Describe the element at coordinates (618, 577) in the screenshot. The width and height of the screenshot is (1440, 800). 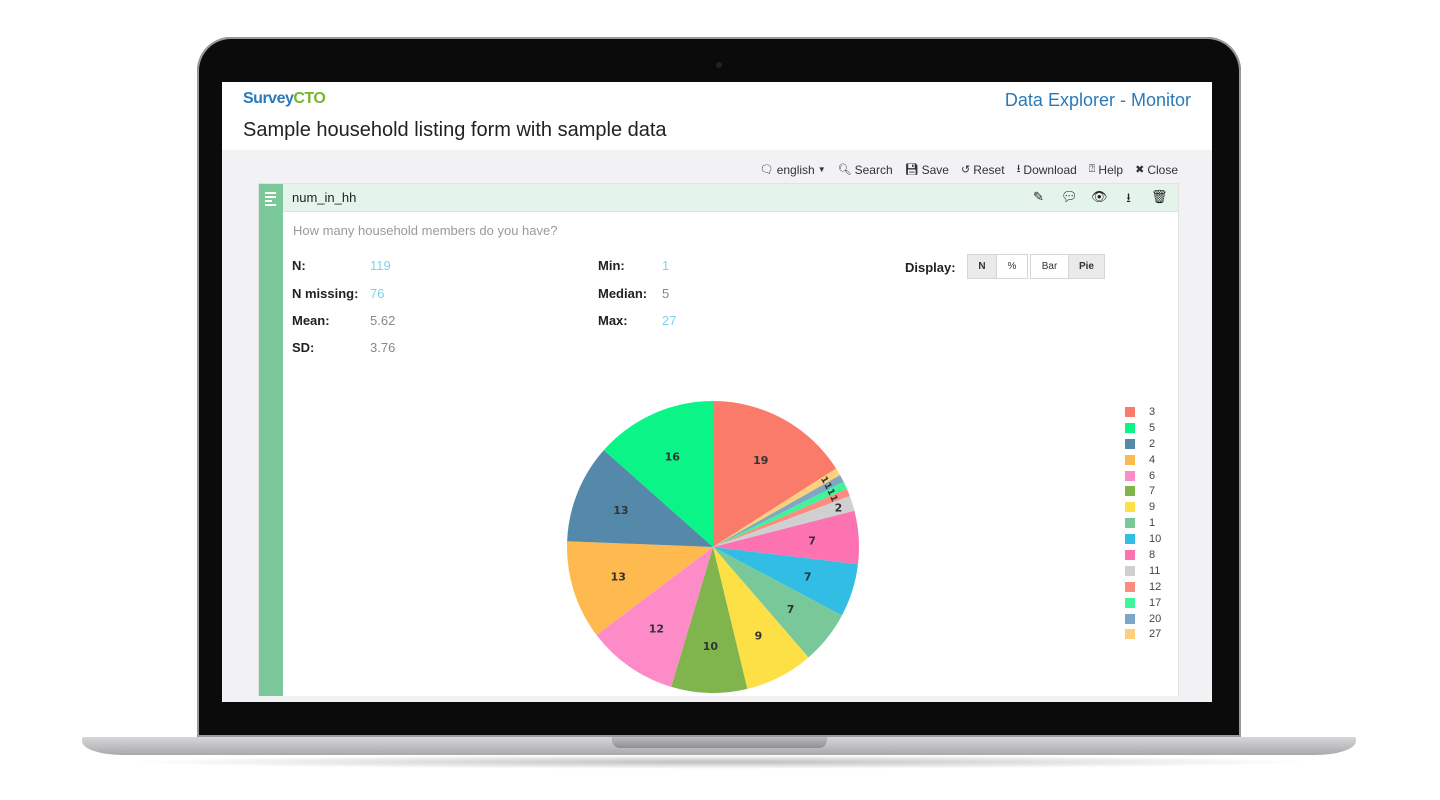
I see `pie-label-4: 13` at that location.